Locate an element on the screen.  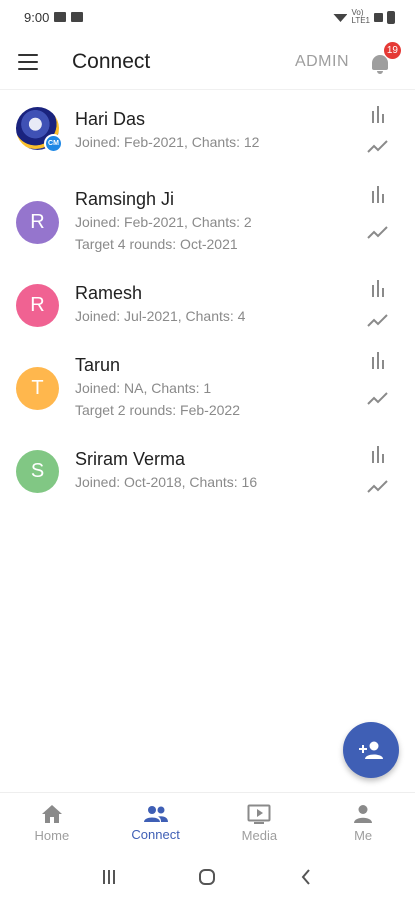
avatar: S is located at coordinates (37, 471).